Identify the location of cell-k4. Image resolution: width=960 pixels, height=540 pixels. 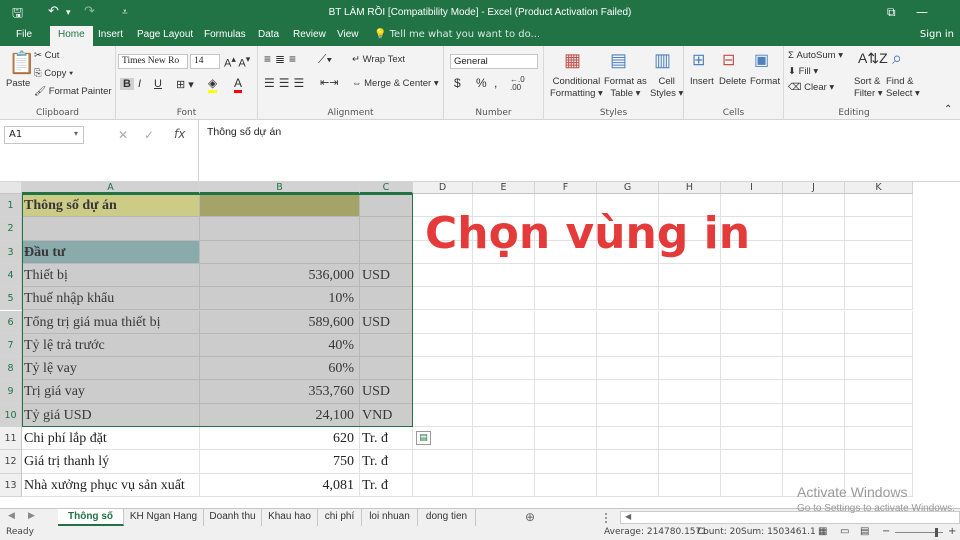
(879, 275).